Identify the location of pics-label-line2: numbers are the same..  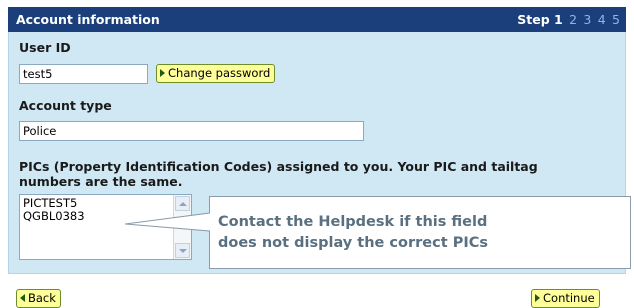
(101, 181).